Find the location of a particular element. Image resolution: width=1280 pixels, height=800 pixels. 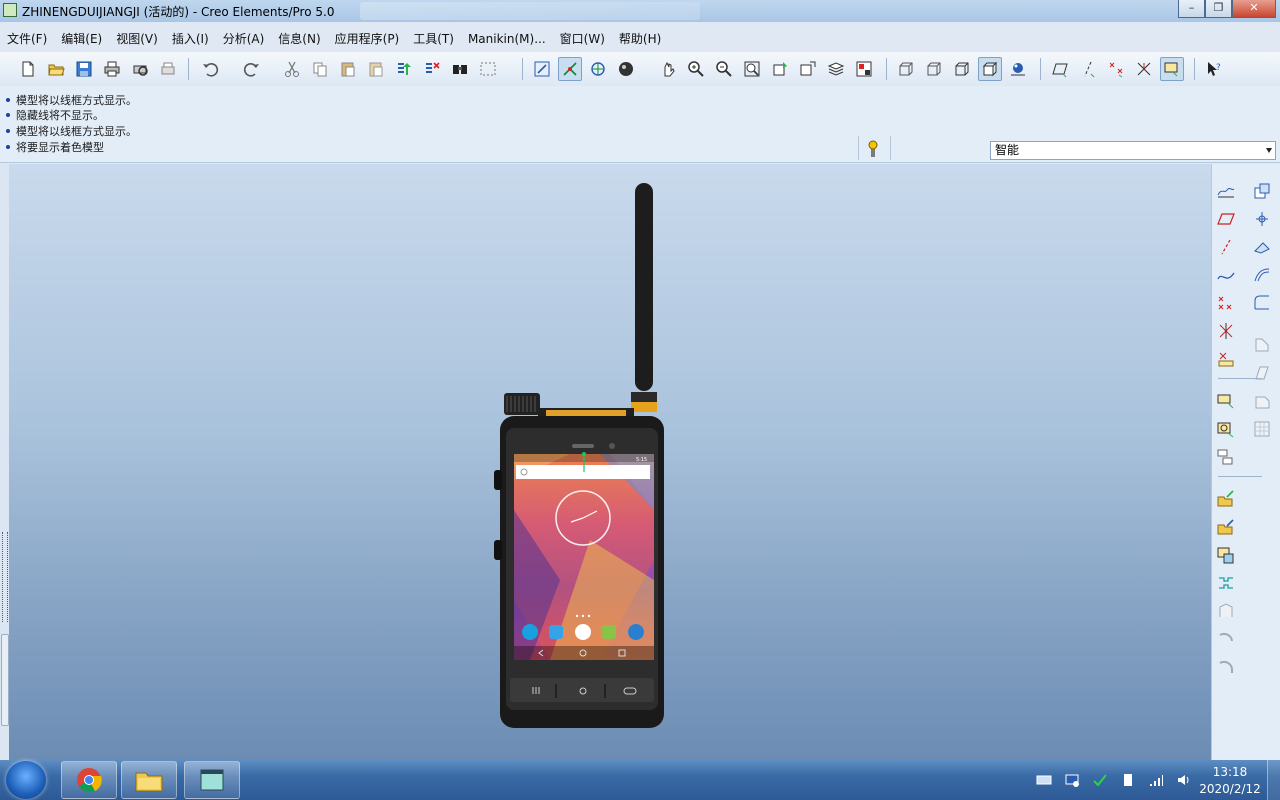

repaint-icon is located at coordinates (542, 69).